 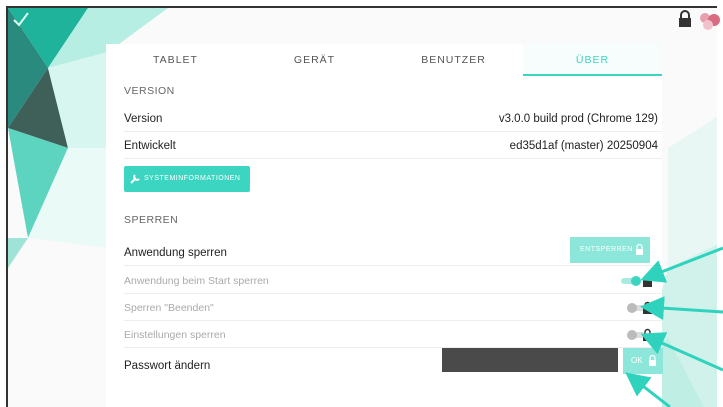 I want to click on version-value: v3.0.0 build prod (Chrome 129), so click(x=578, y=119).